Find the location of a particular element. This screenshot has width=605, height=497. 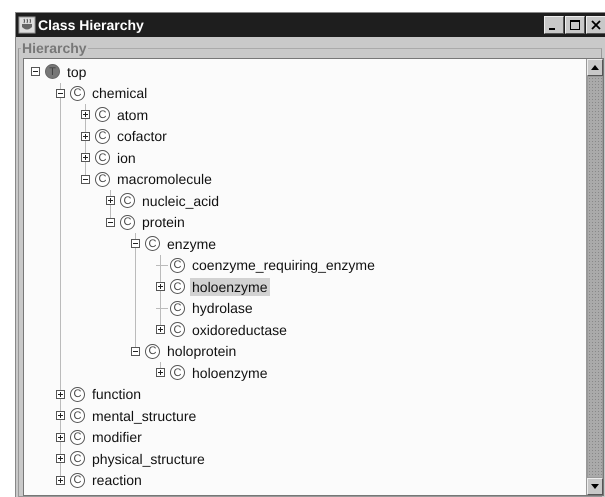

scroll-up-button is located at coordinates (595, 67).